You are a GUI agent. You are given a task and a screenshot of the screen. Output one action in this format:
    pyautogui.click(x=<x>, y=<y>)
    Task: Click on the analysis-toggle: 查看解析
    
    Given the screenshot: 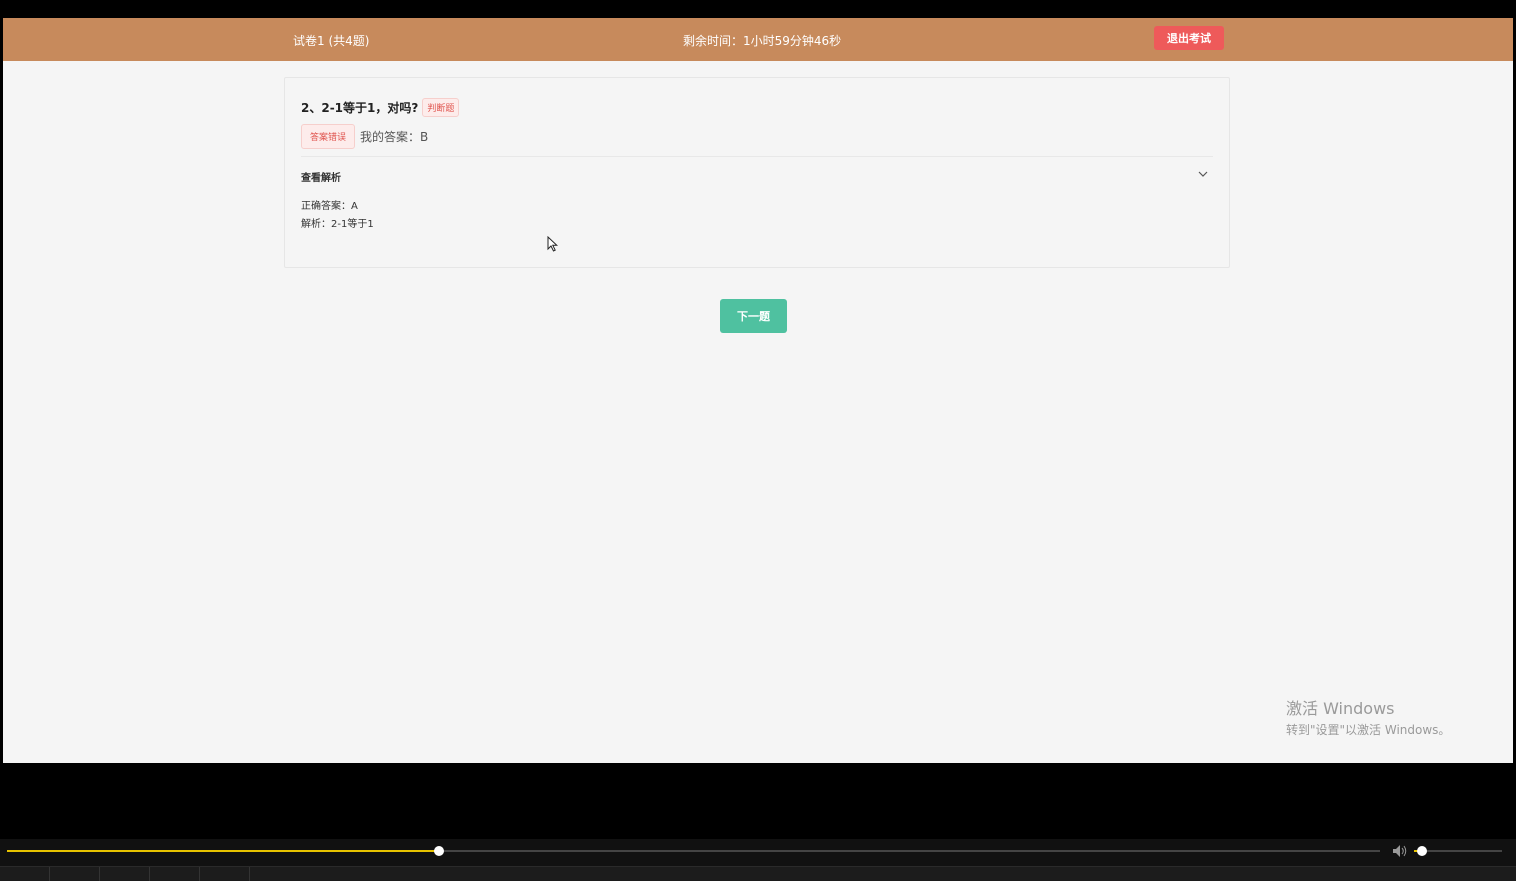 What is the action you would take?
    pyautogui.click(x=757, y=176)
    